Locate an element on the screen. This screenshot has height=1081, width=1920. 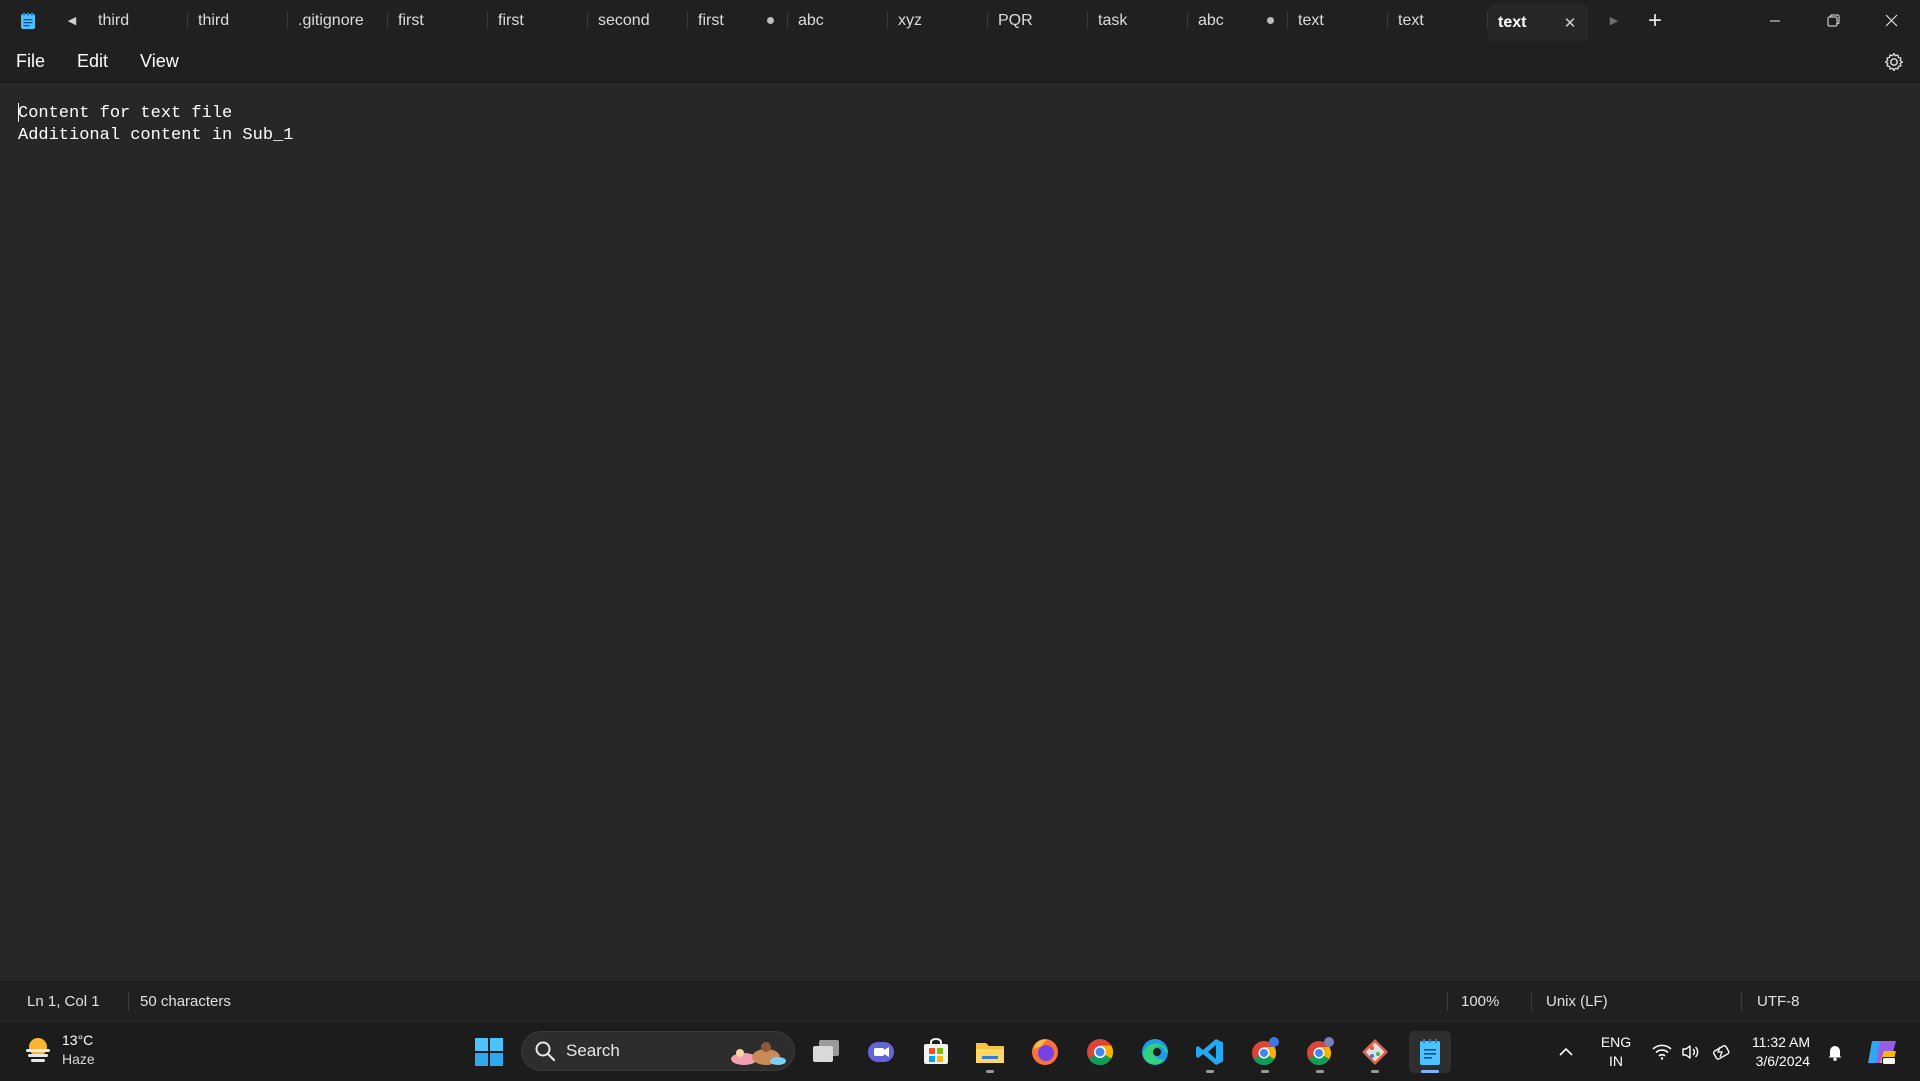
restore-icon is located at coordinates (1833, 20).